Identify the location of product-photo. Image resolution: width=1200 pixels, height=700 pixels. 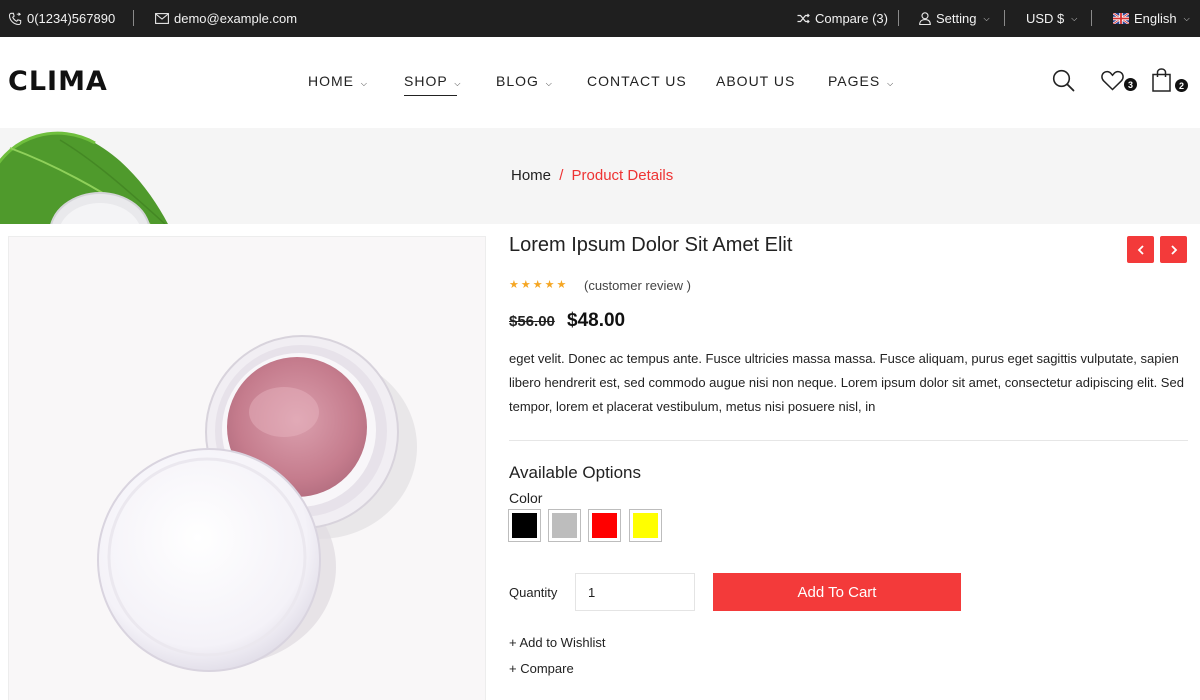
(257, 503).